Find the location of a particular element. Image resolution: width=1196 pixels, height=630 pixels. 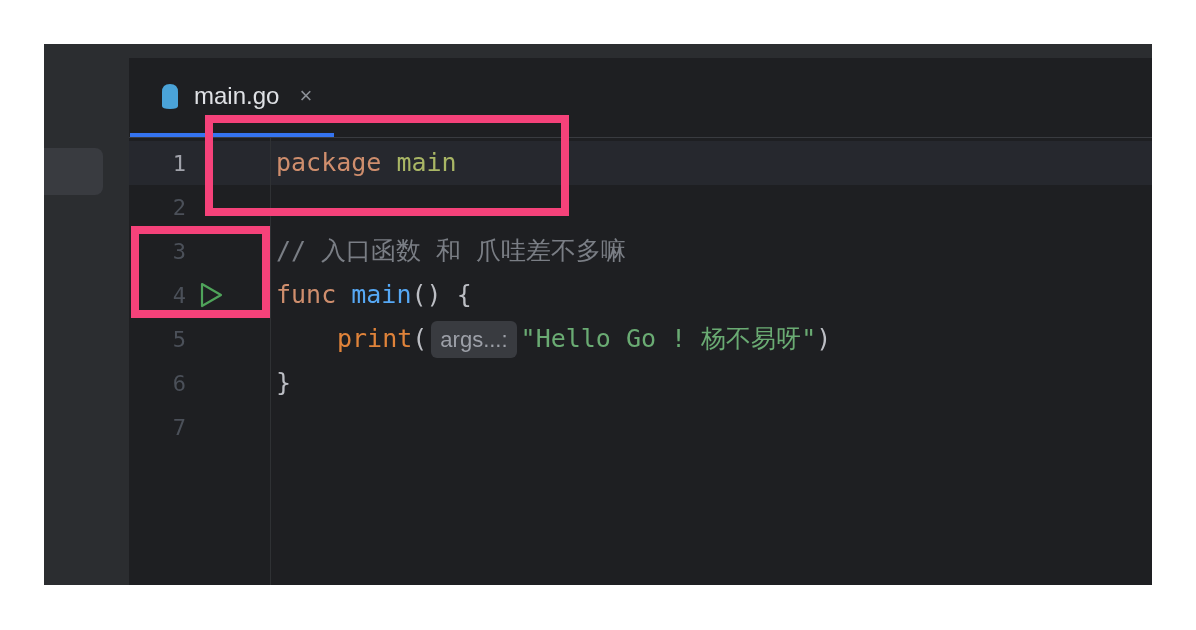

code-text: } is located at coordinates (284, 383).